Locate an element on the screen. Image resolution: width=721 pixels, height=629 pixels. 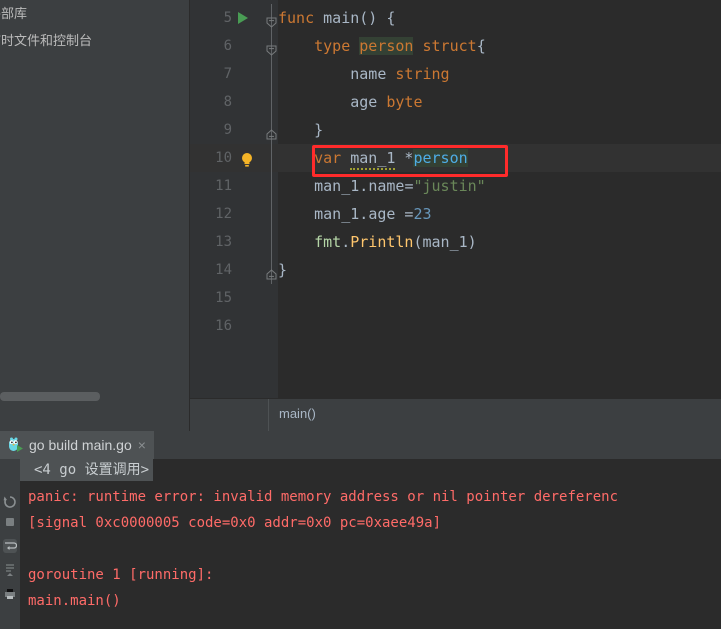
print-icon is located at coordinates (10, 594).